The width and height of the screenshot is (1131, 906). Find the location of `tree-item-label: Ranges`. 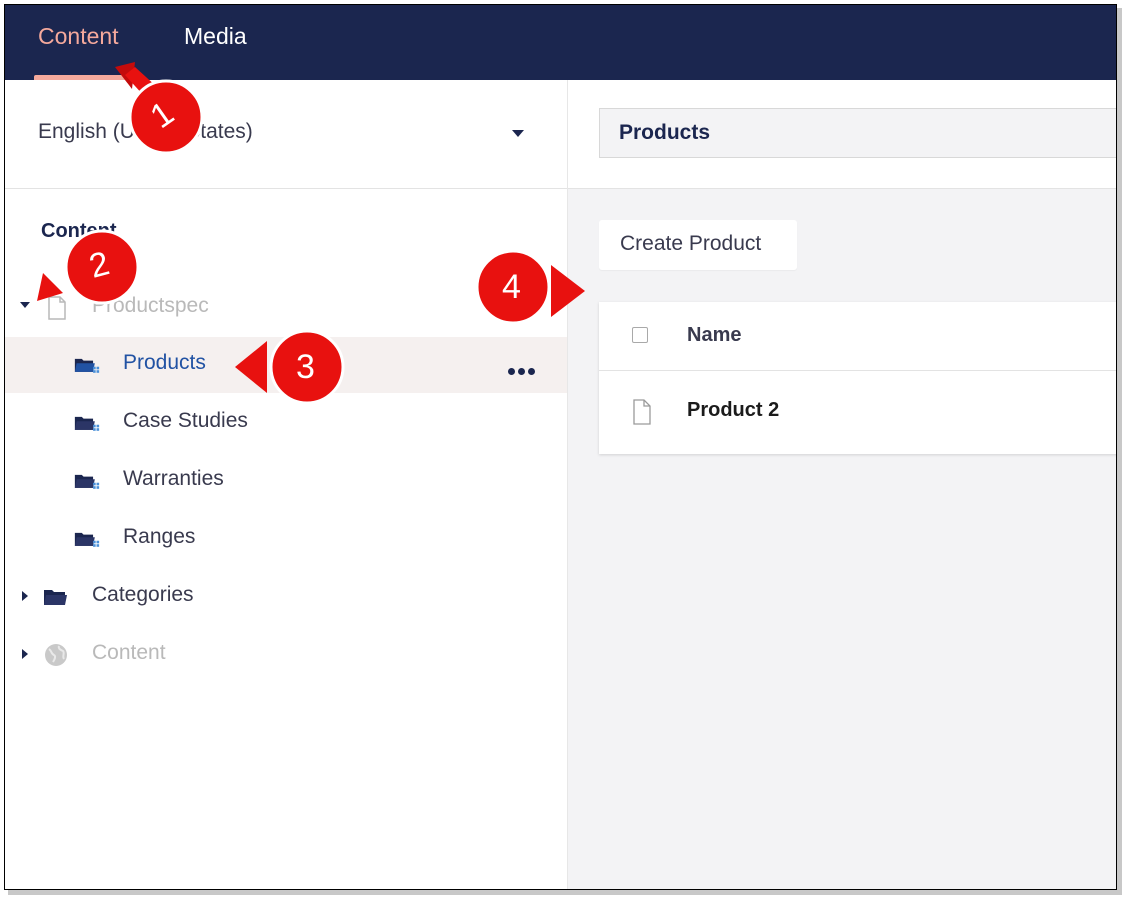

tree-item-label: Ranges is located at coordinates (159, 536).